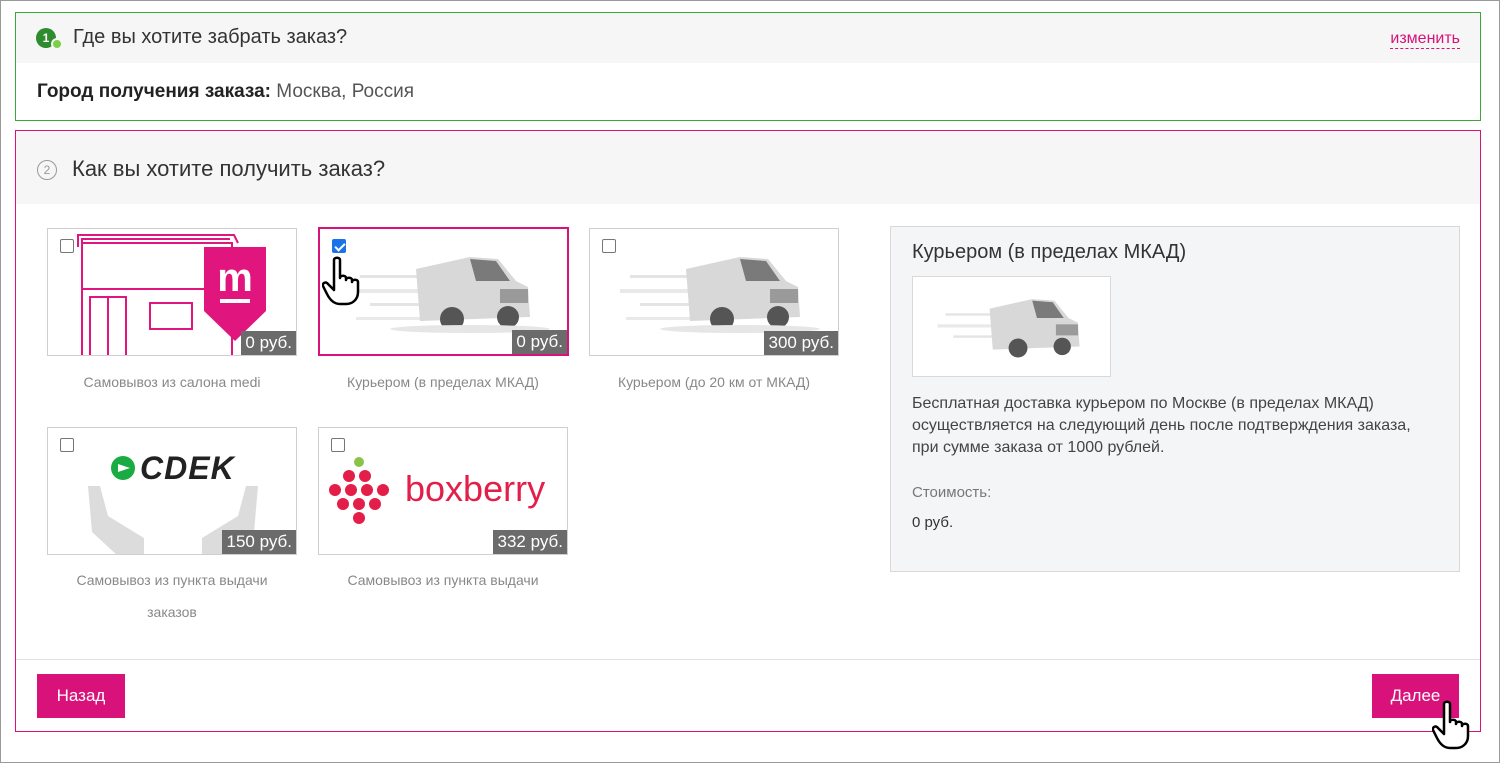 The height and width of the screenshot is (763, 1500). I want to click on city-label: Город получения заказа:, so click(154, 91).